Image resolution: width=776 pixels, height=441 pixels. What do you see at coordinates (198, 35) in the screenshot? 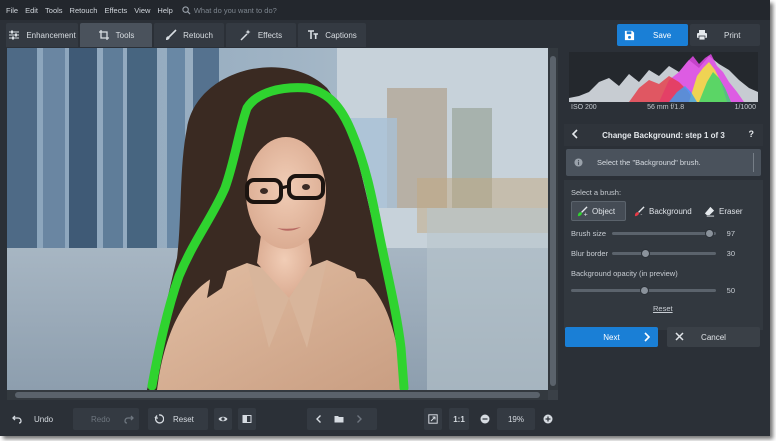
I see `tab-label: Retouch` at bounding box center [198, 35].